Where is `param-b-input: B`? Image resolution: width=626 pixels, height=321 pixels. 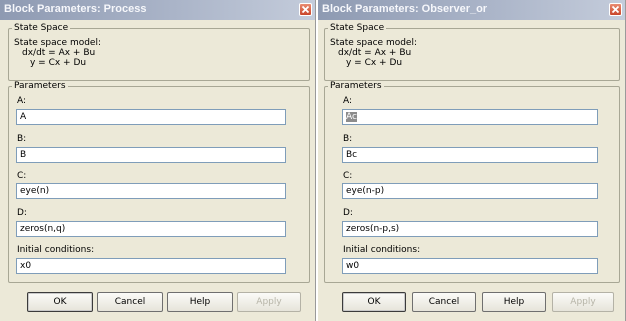
param-b-input: B is located at coordinates (151, 155).